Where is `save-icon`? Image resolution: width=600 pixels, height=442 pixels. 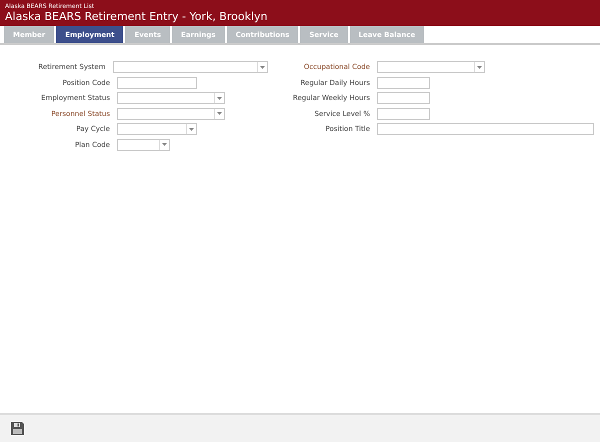 save-icon is located at coordinates (17, 428).